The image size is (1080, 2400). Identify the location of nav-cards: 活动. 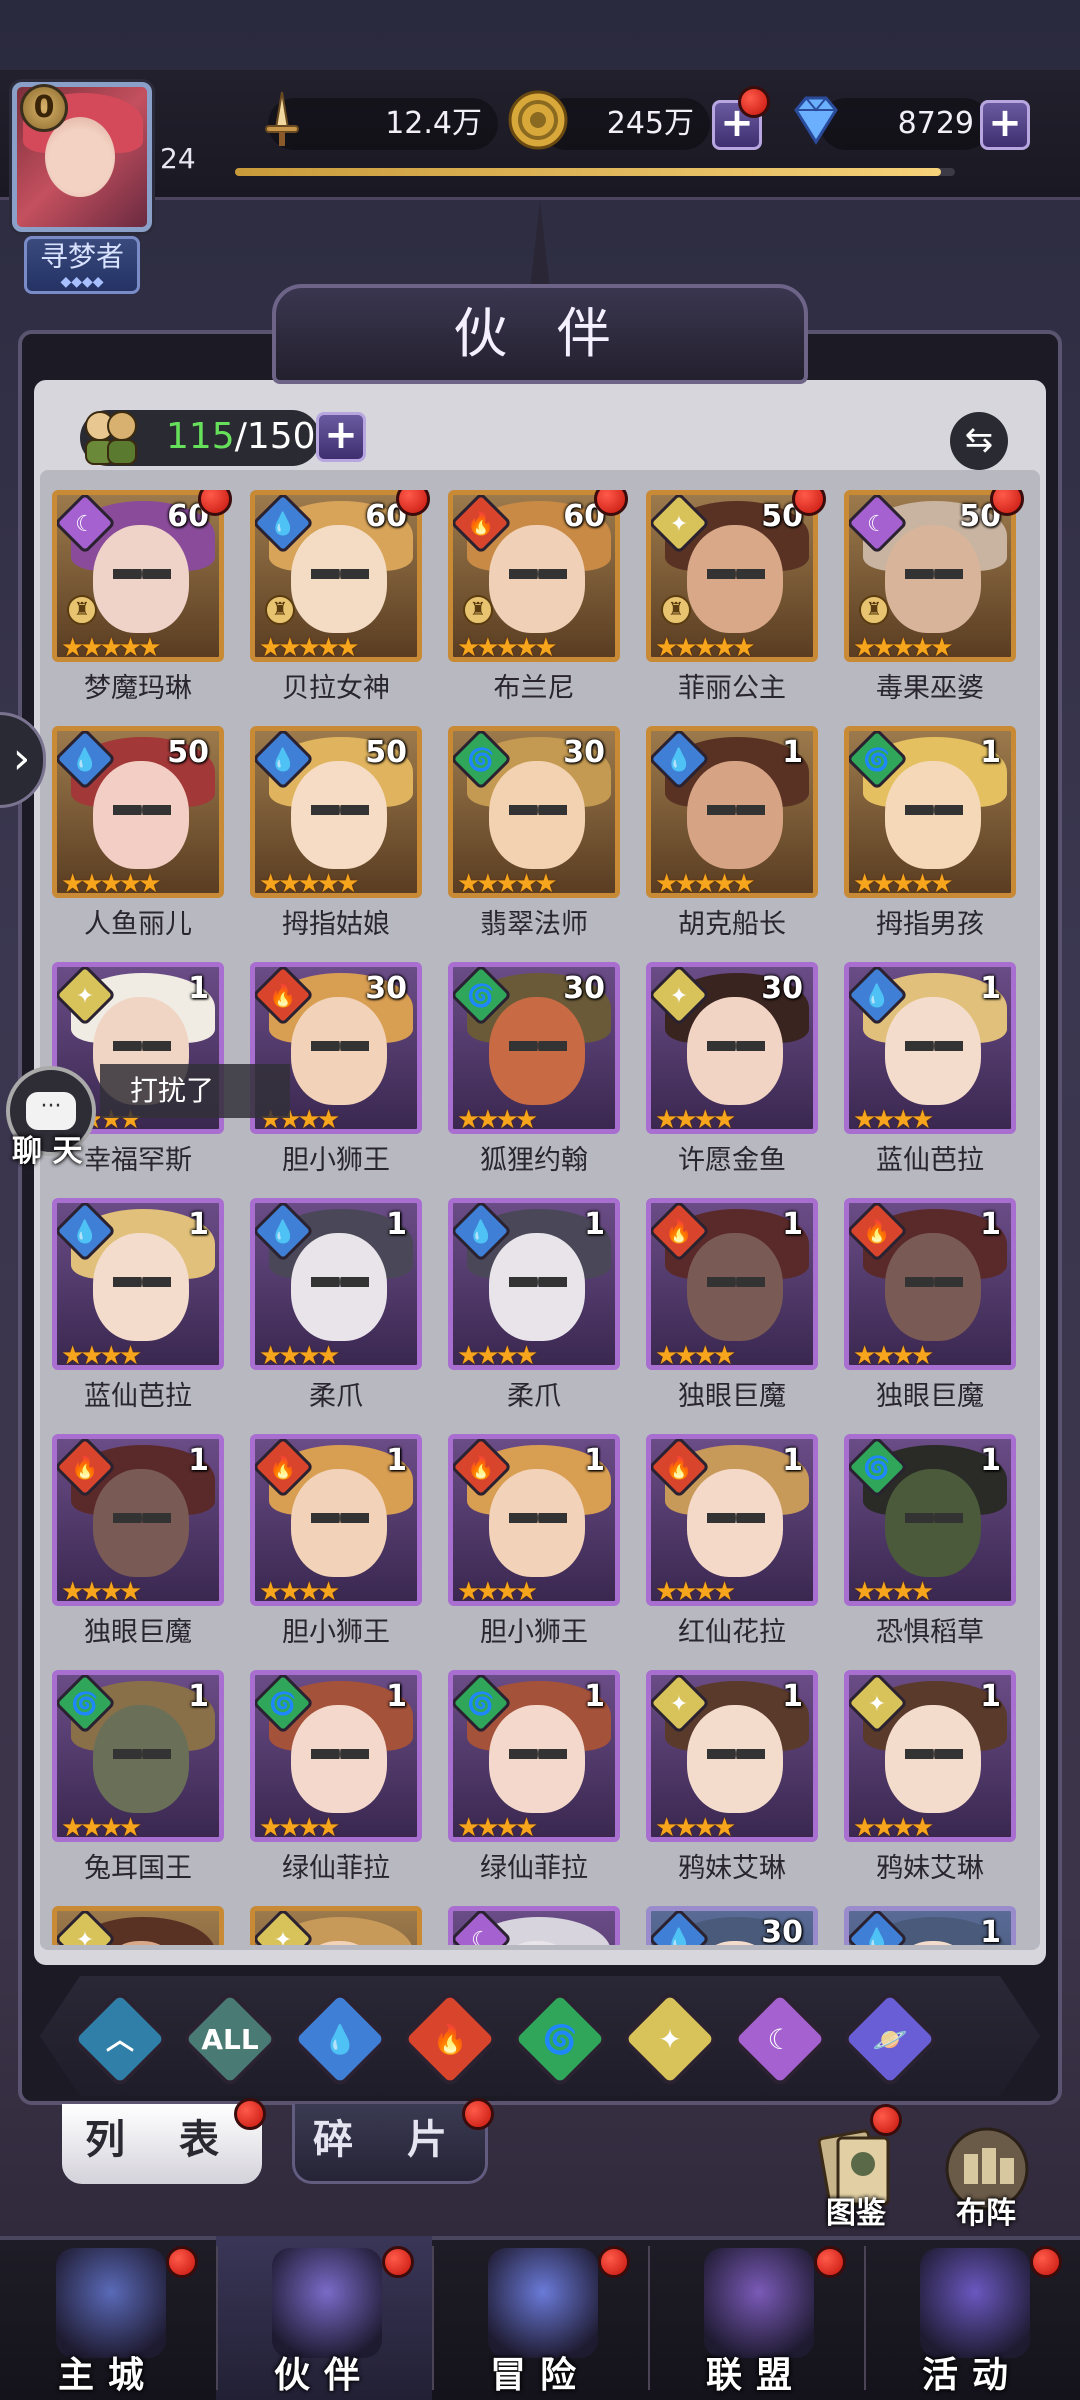
(972, 2318).